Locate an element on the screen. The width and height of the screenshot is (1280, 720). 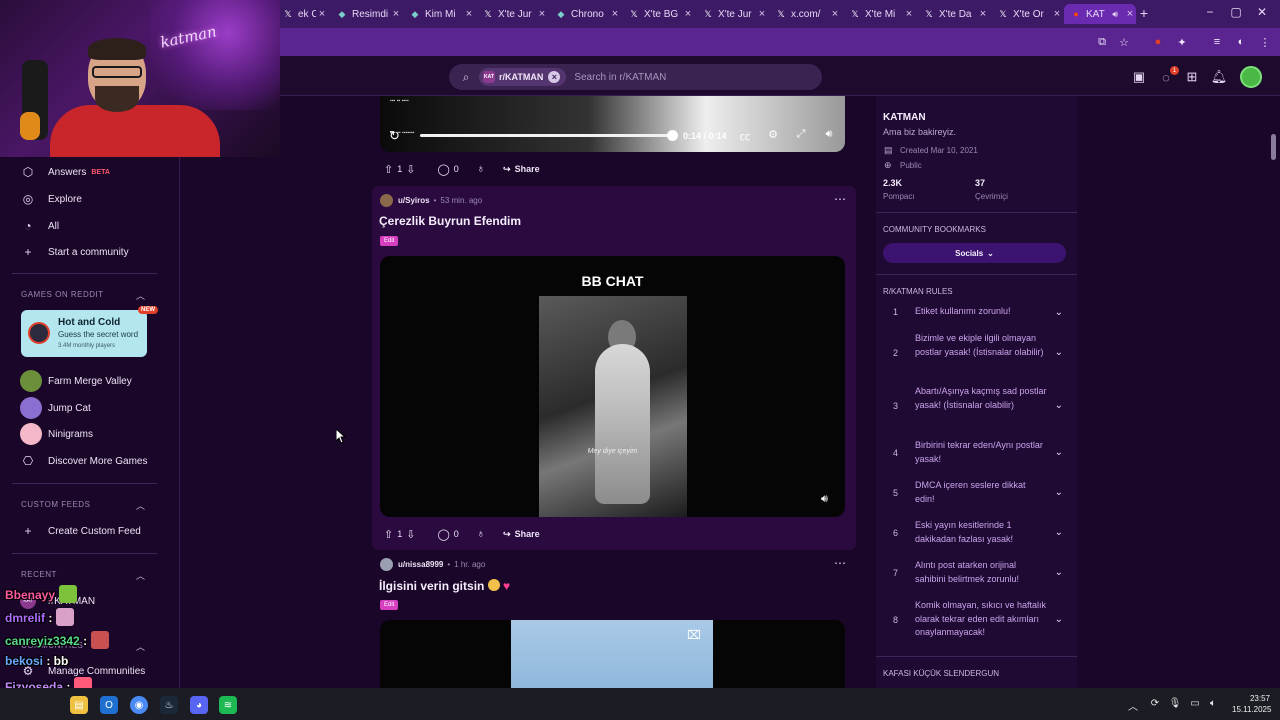
taskbar-clock: 23:57 15.11.2025 is located at coordinates (1251, 704).